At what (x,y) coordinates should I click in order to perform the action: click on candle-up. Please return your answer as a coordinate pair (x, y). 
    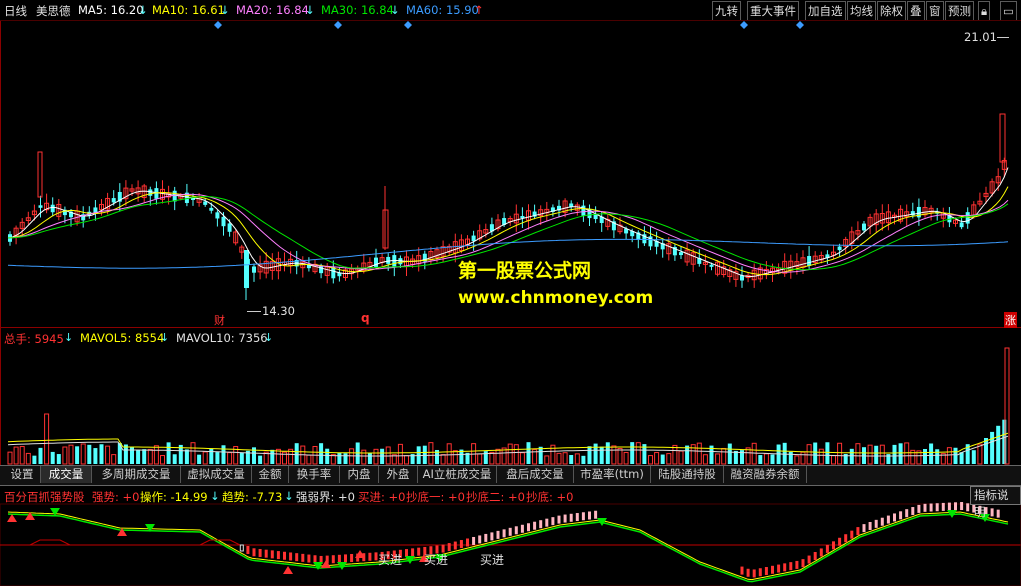
    Looking at the image, I should click on (40, 174).